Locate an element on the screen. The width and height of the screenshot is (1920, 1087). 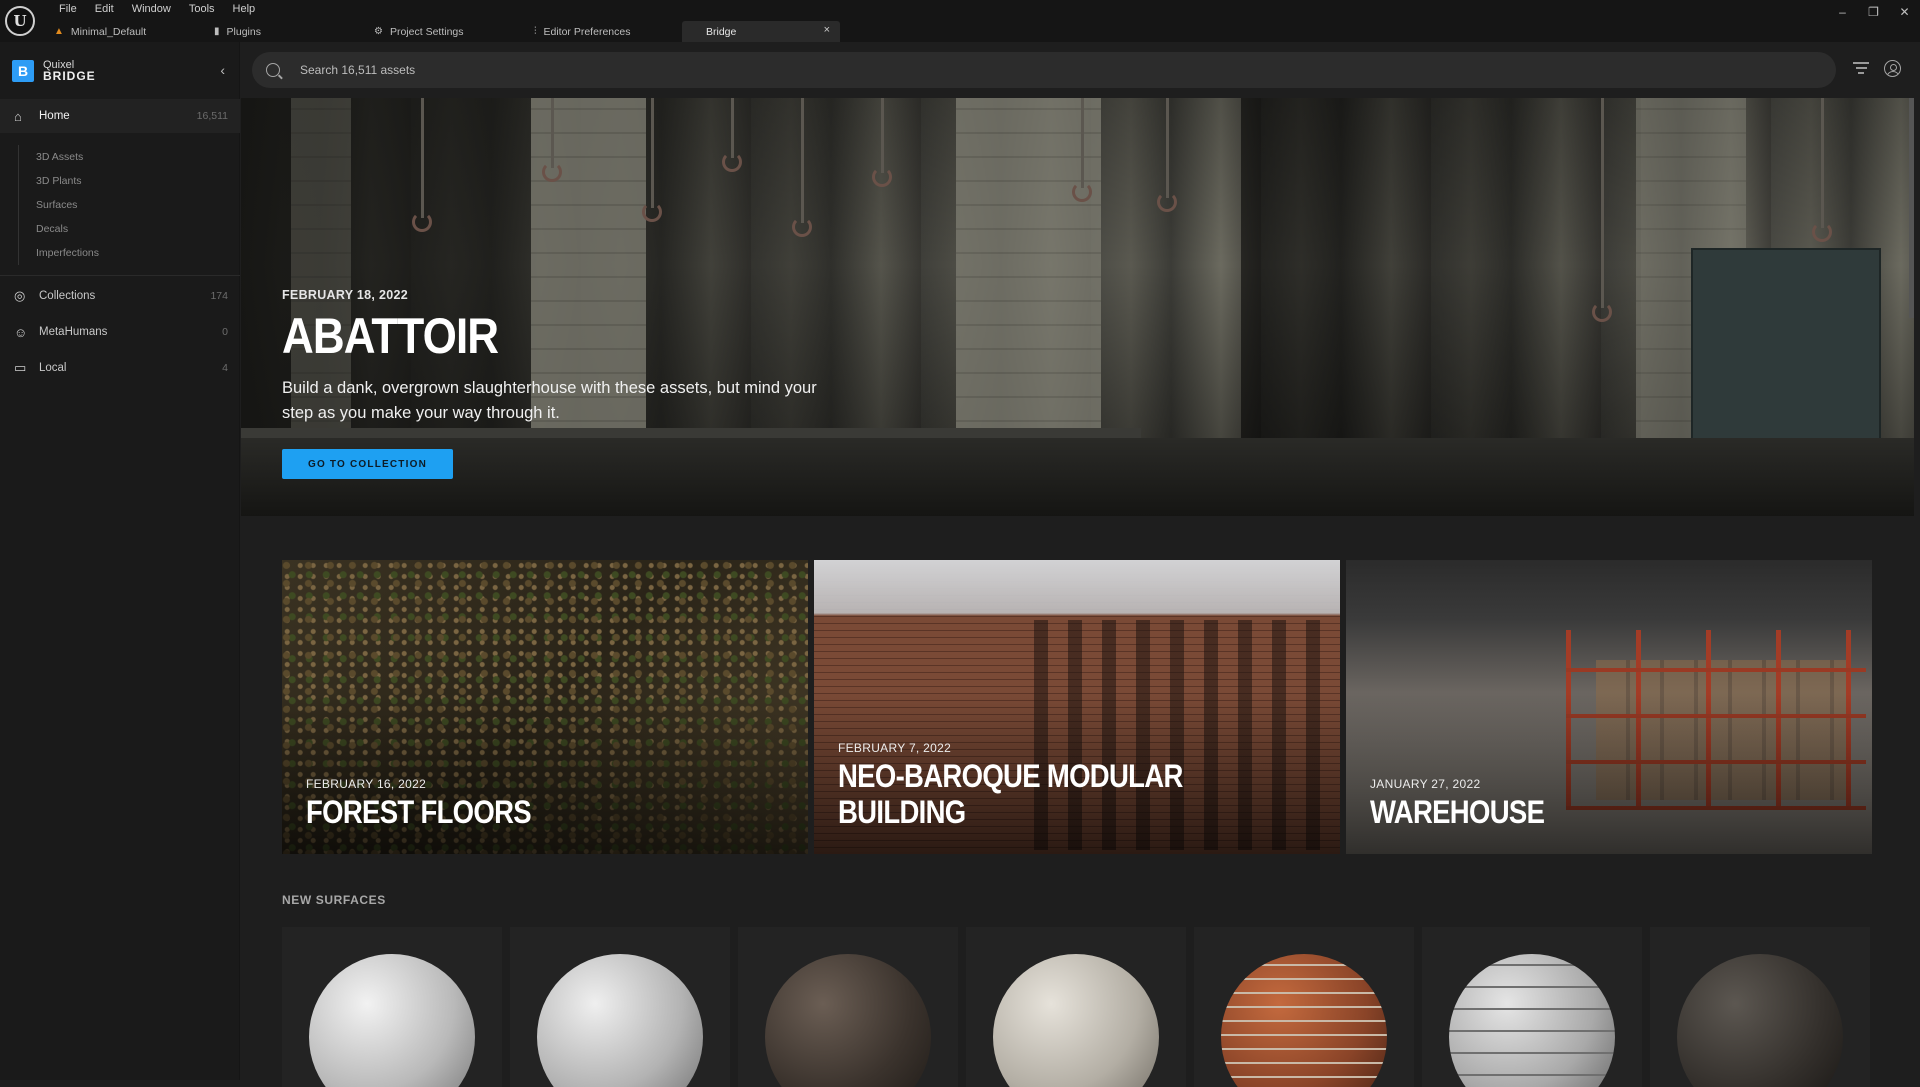
menu-window: Window is located at coordinates (151, 9).